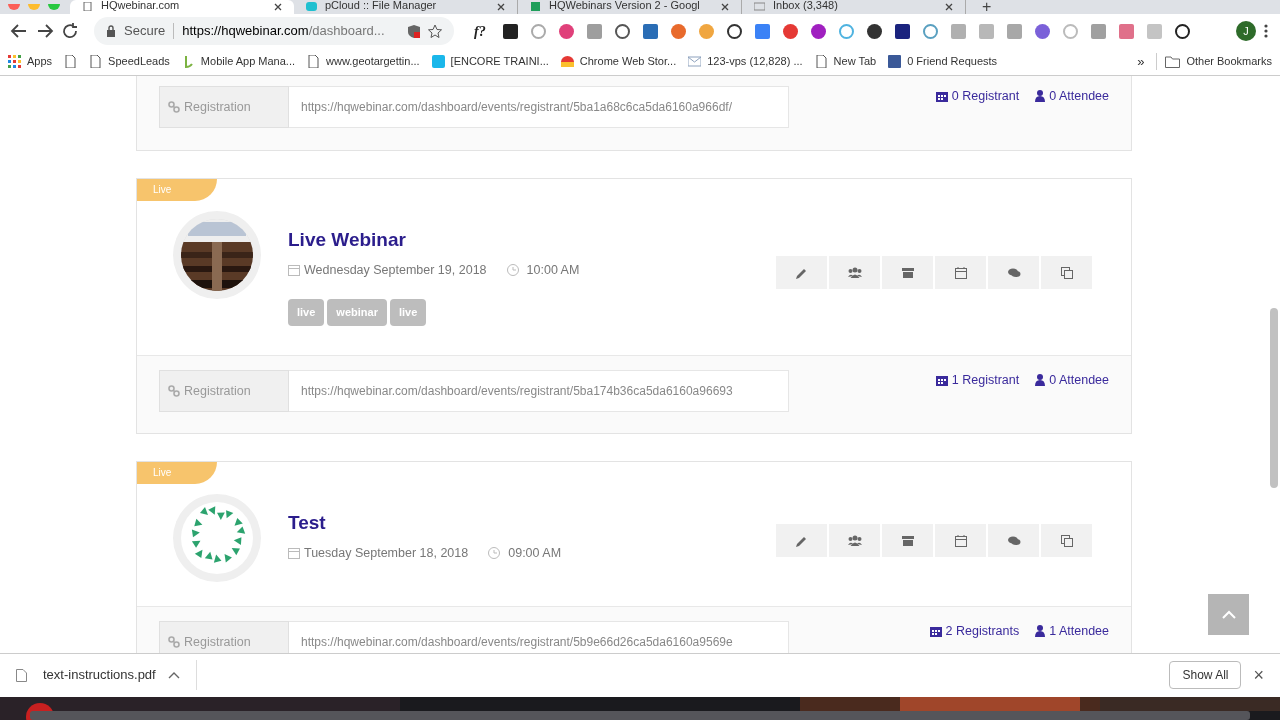  I want to click on bookmark-item: New Tab, so click(845, 61).